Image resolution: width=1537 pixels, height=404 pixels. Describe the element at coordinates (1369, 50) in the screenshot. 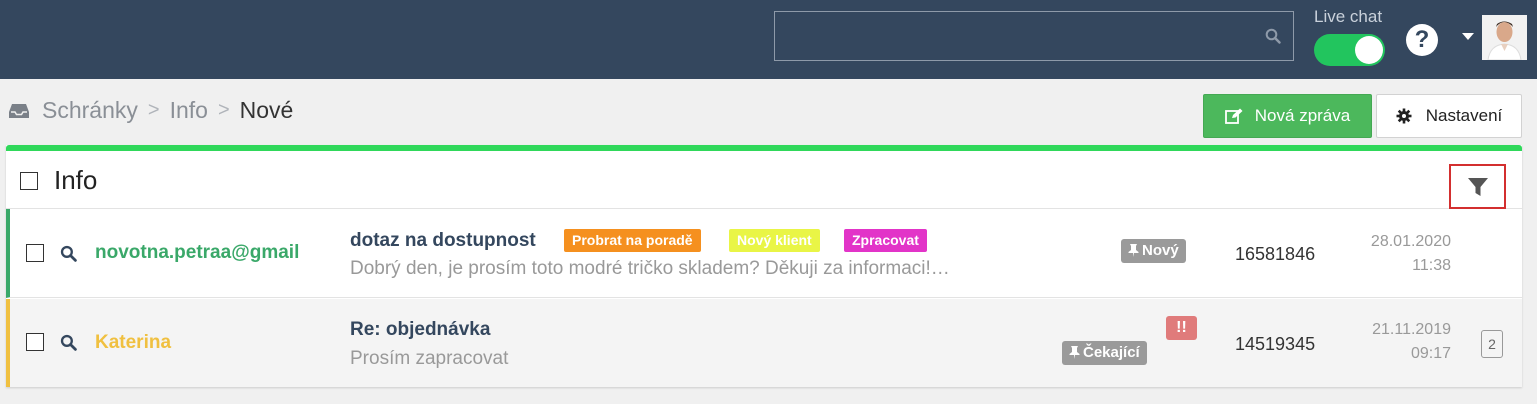

I see `toggle-knob` at that location.